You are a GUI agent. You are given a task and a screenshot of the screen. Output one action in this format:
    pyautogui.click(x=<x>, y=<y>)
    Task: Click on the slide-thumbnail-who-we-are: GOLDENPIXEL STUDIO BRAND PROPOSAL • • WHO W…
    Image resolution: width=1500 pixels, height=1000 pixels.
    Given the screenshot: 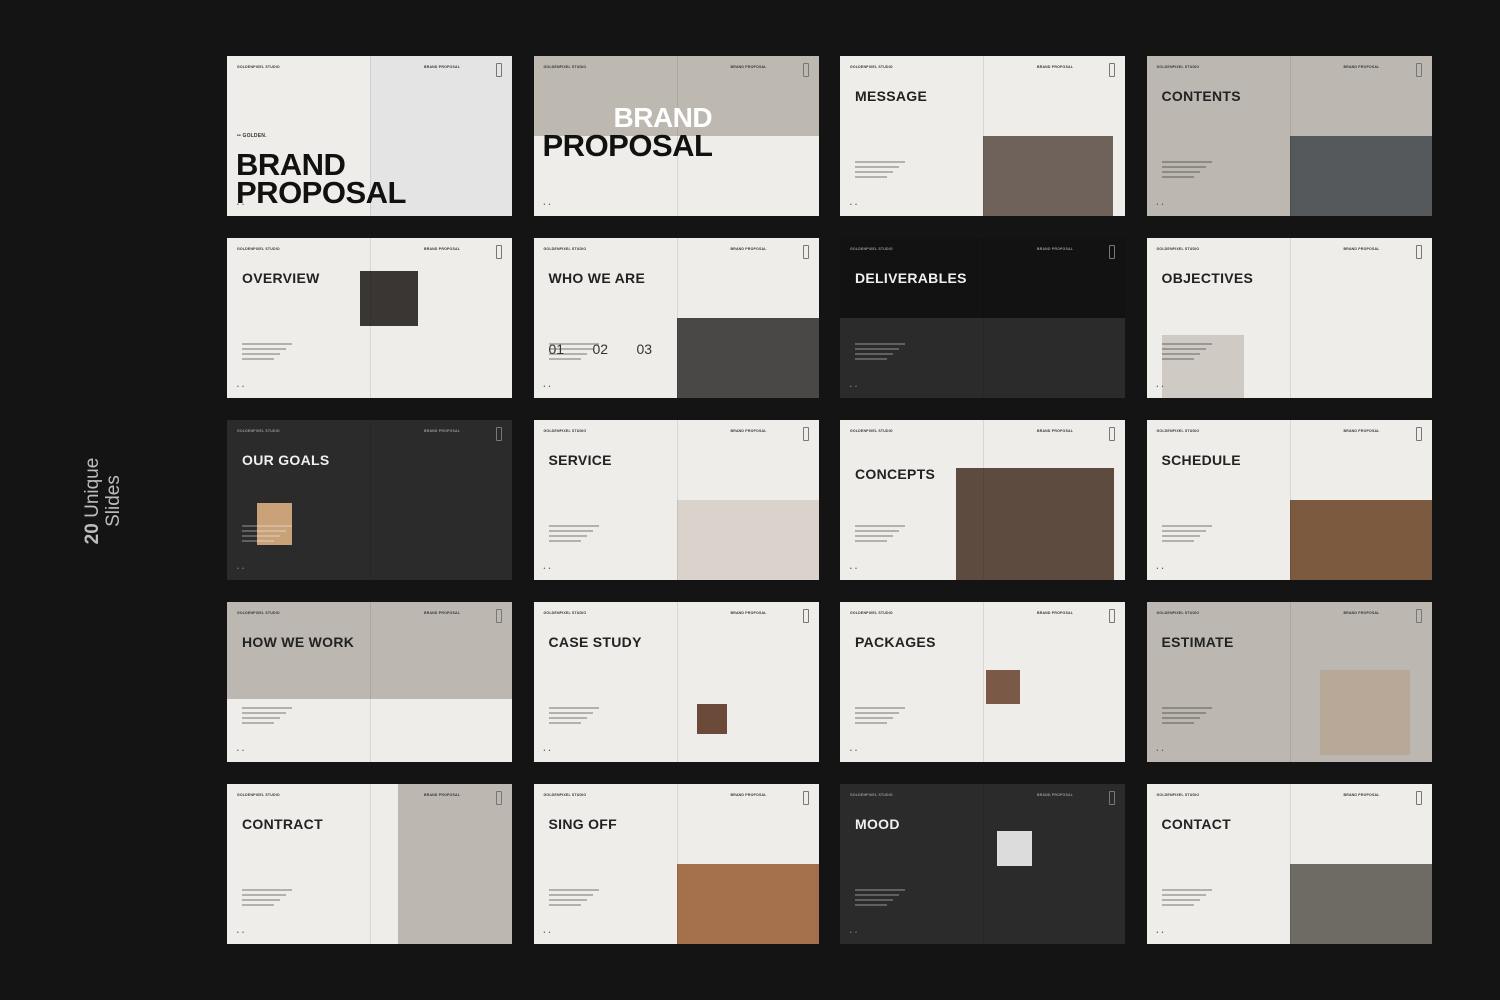 What is the action you would take?
    pyautogui.click(x=676, y=318)
    